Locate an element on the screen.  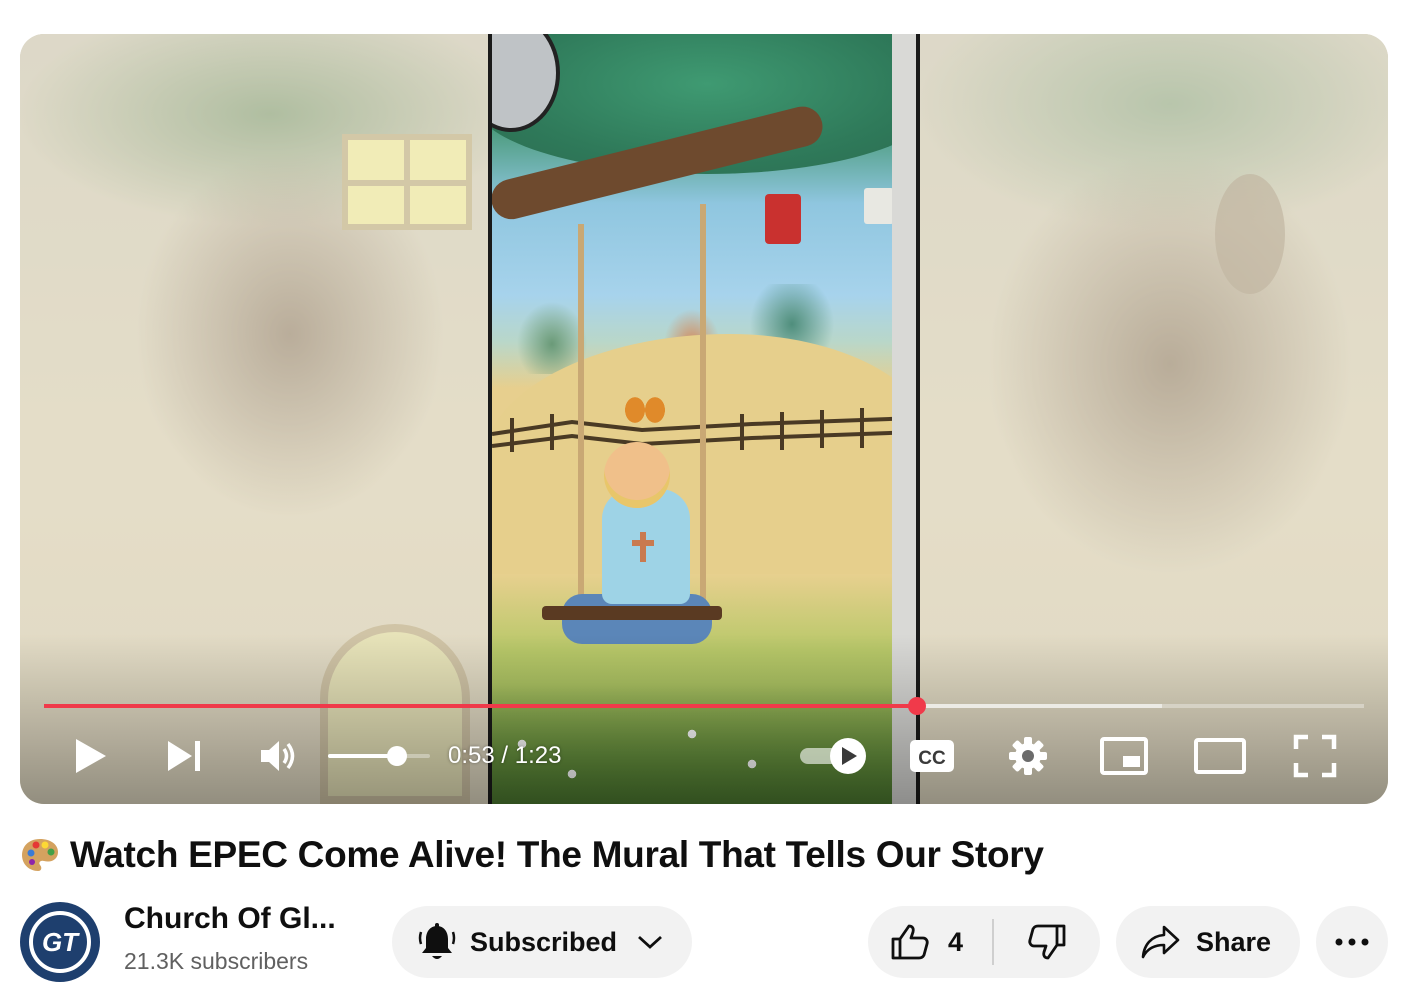
theater-mode-button is located at coordinates (1220, 756).